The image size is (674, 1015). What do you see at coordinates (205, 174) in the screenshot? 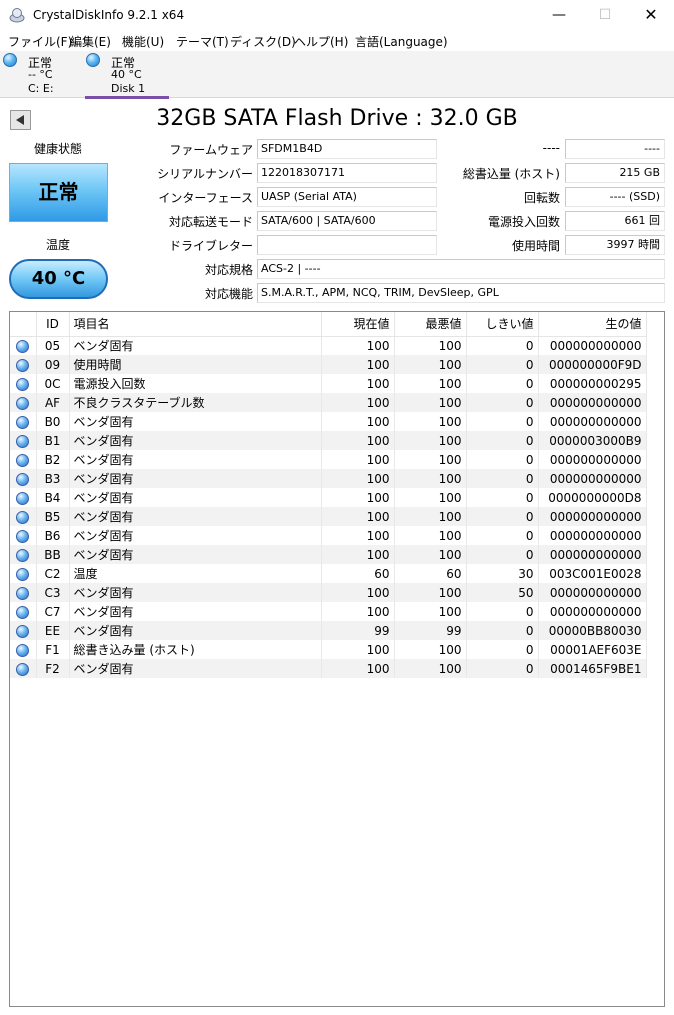
I see `serial-label: シリアルナンバー` at bounding box center [205, 174].